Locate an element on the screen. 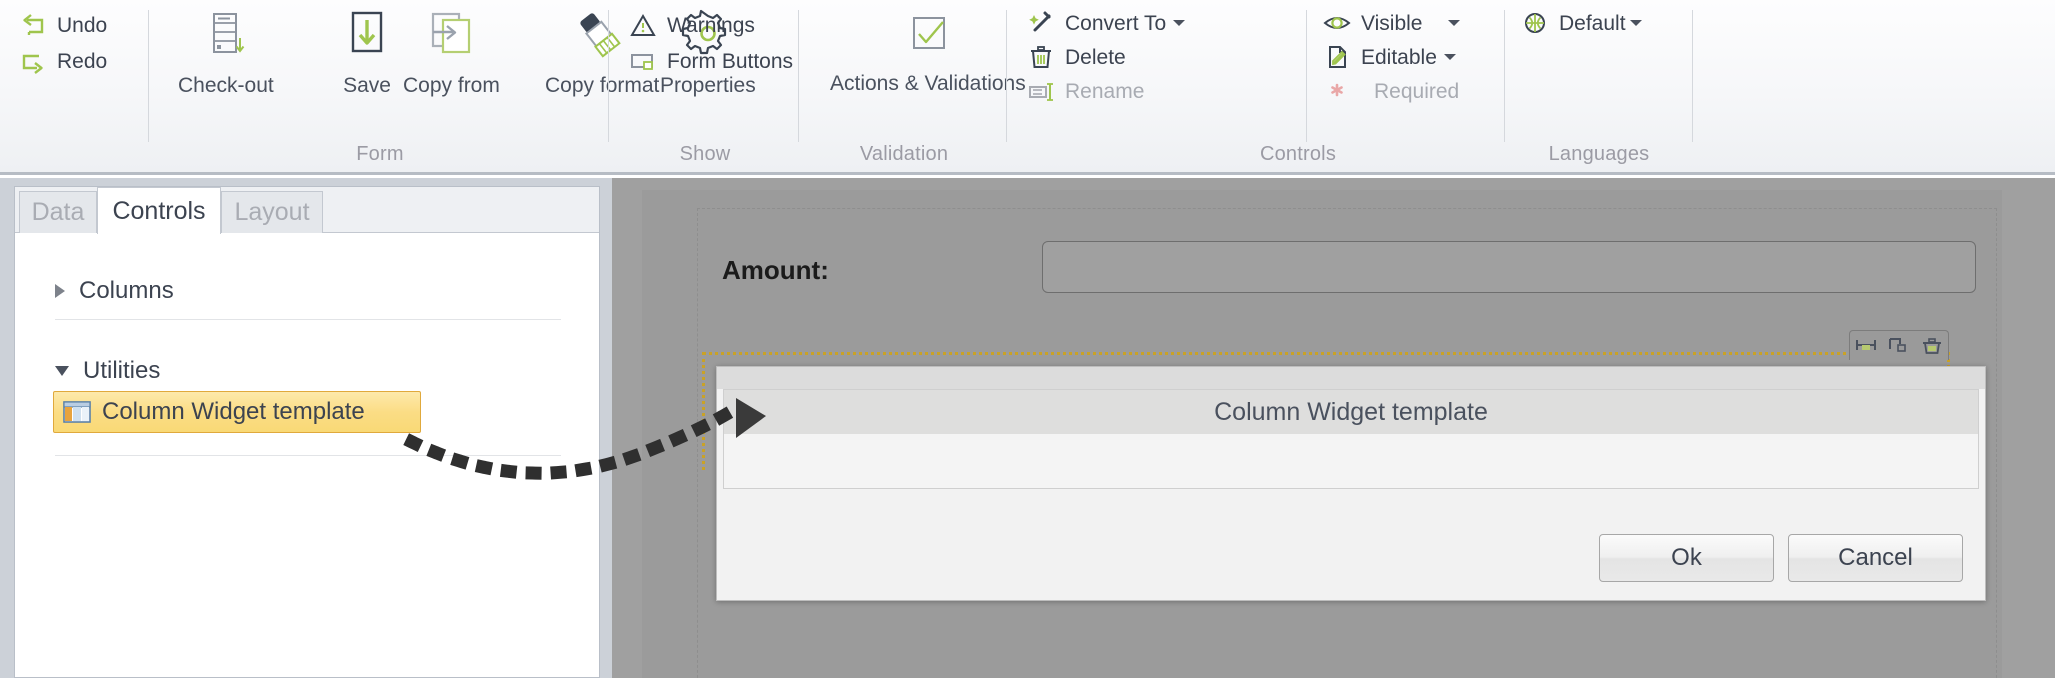 This screenshot has height=678, width=2055. undo-button: Undo is located at coordinates (62, 25).